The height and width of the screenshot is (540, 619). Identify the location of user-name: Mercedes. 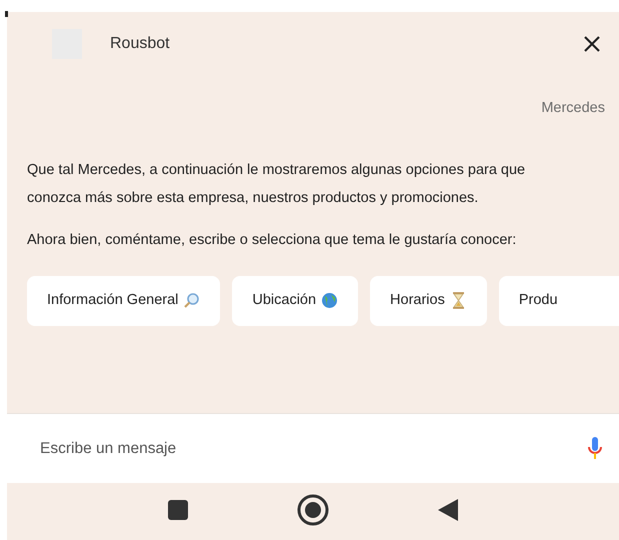
(573, 108).